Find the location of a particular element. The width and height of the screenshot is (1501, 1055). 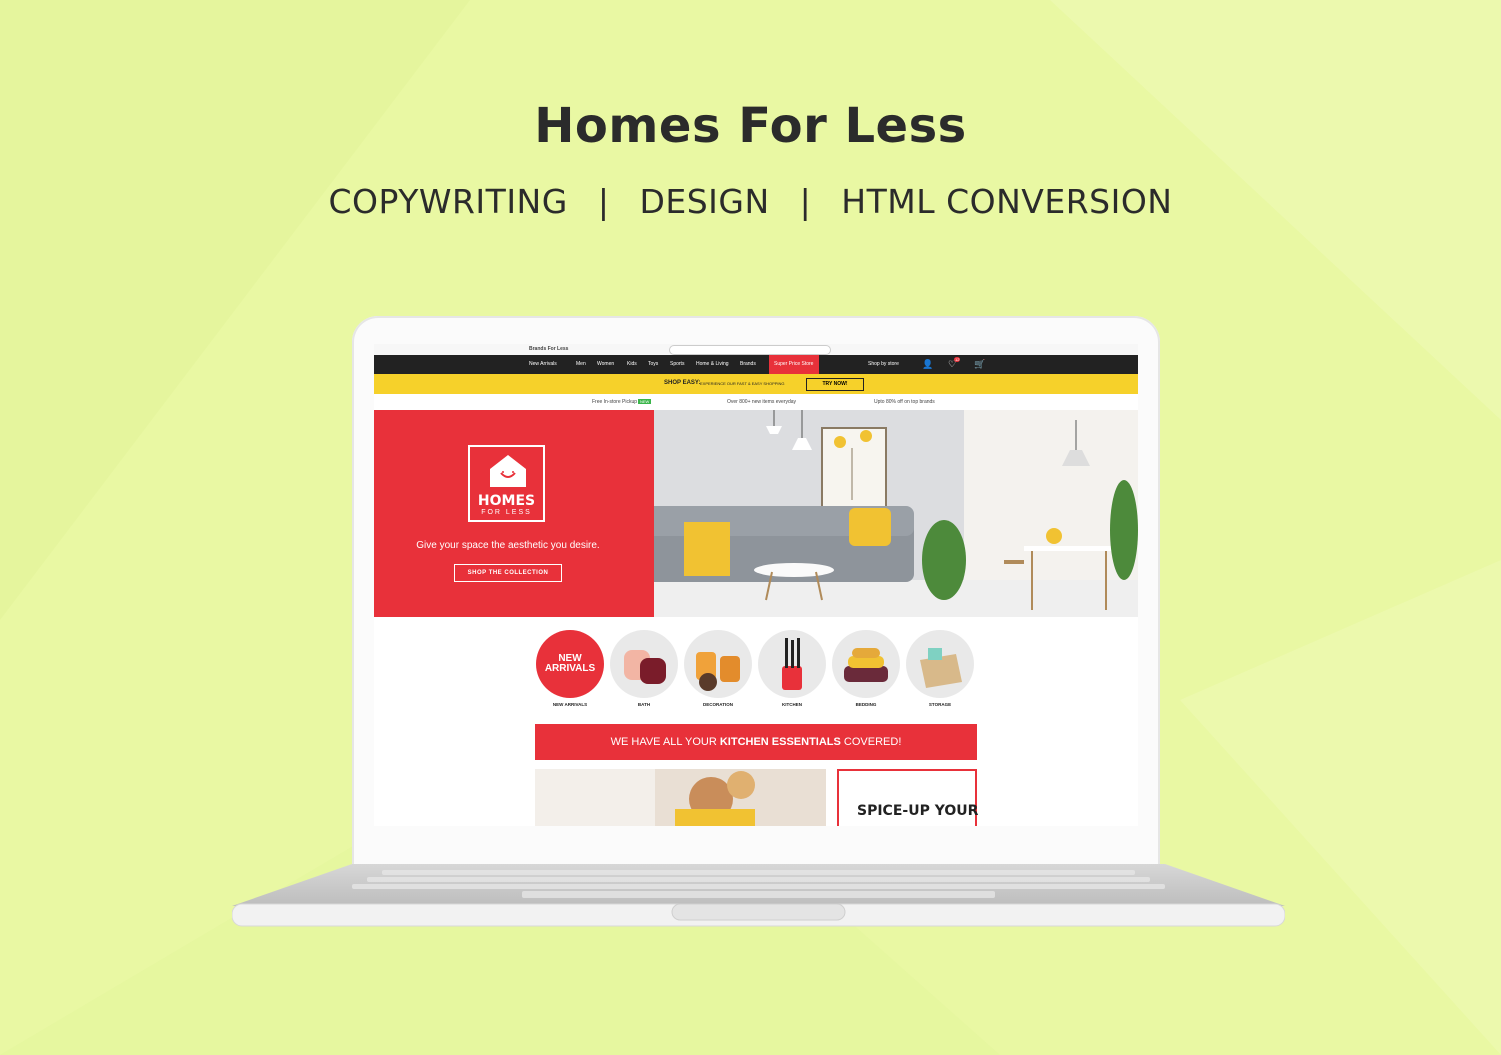

category-decoration: DECORATION is located at coordinates (718, 668).